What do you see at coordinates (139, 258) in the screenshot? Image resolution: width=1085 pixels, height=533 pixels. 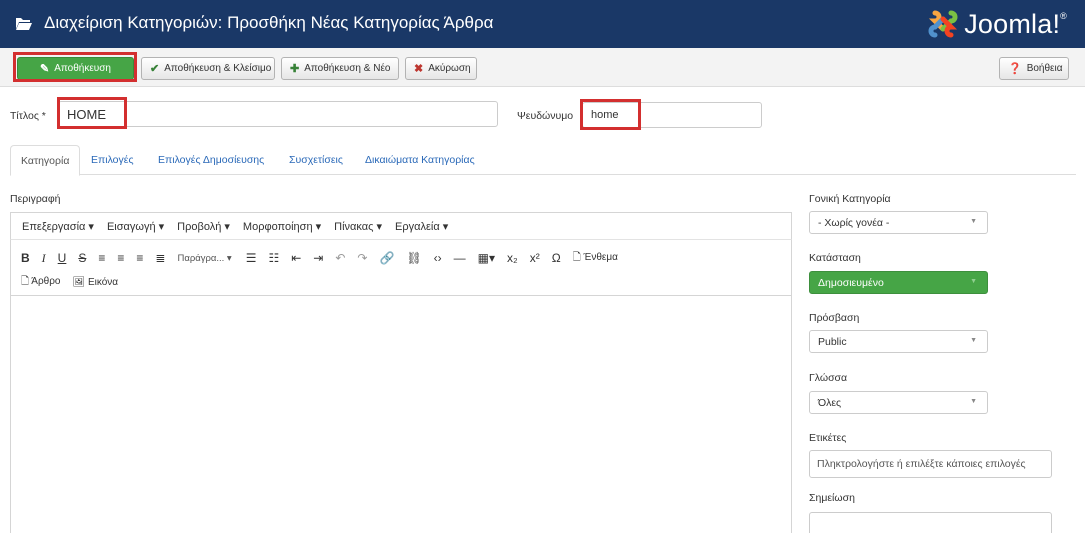 I see `align-right-icon: ≡` at bounding box center [139, 258].